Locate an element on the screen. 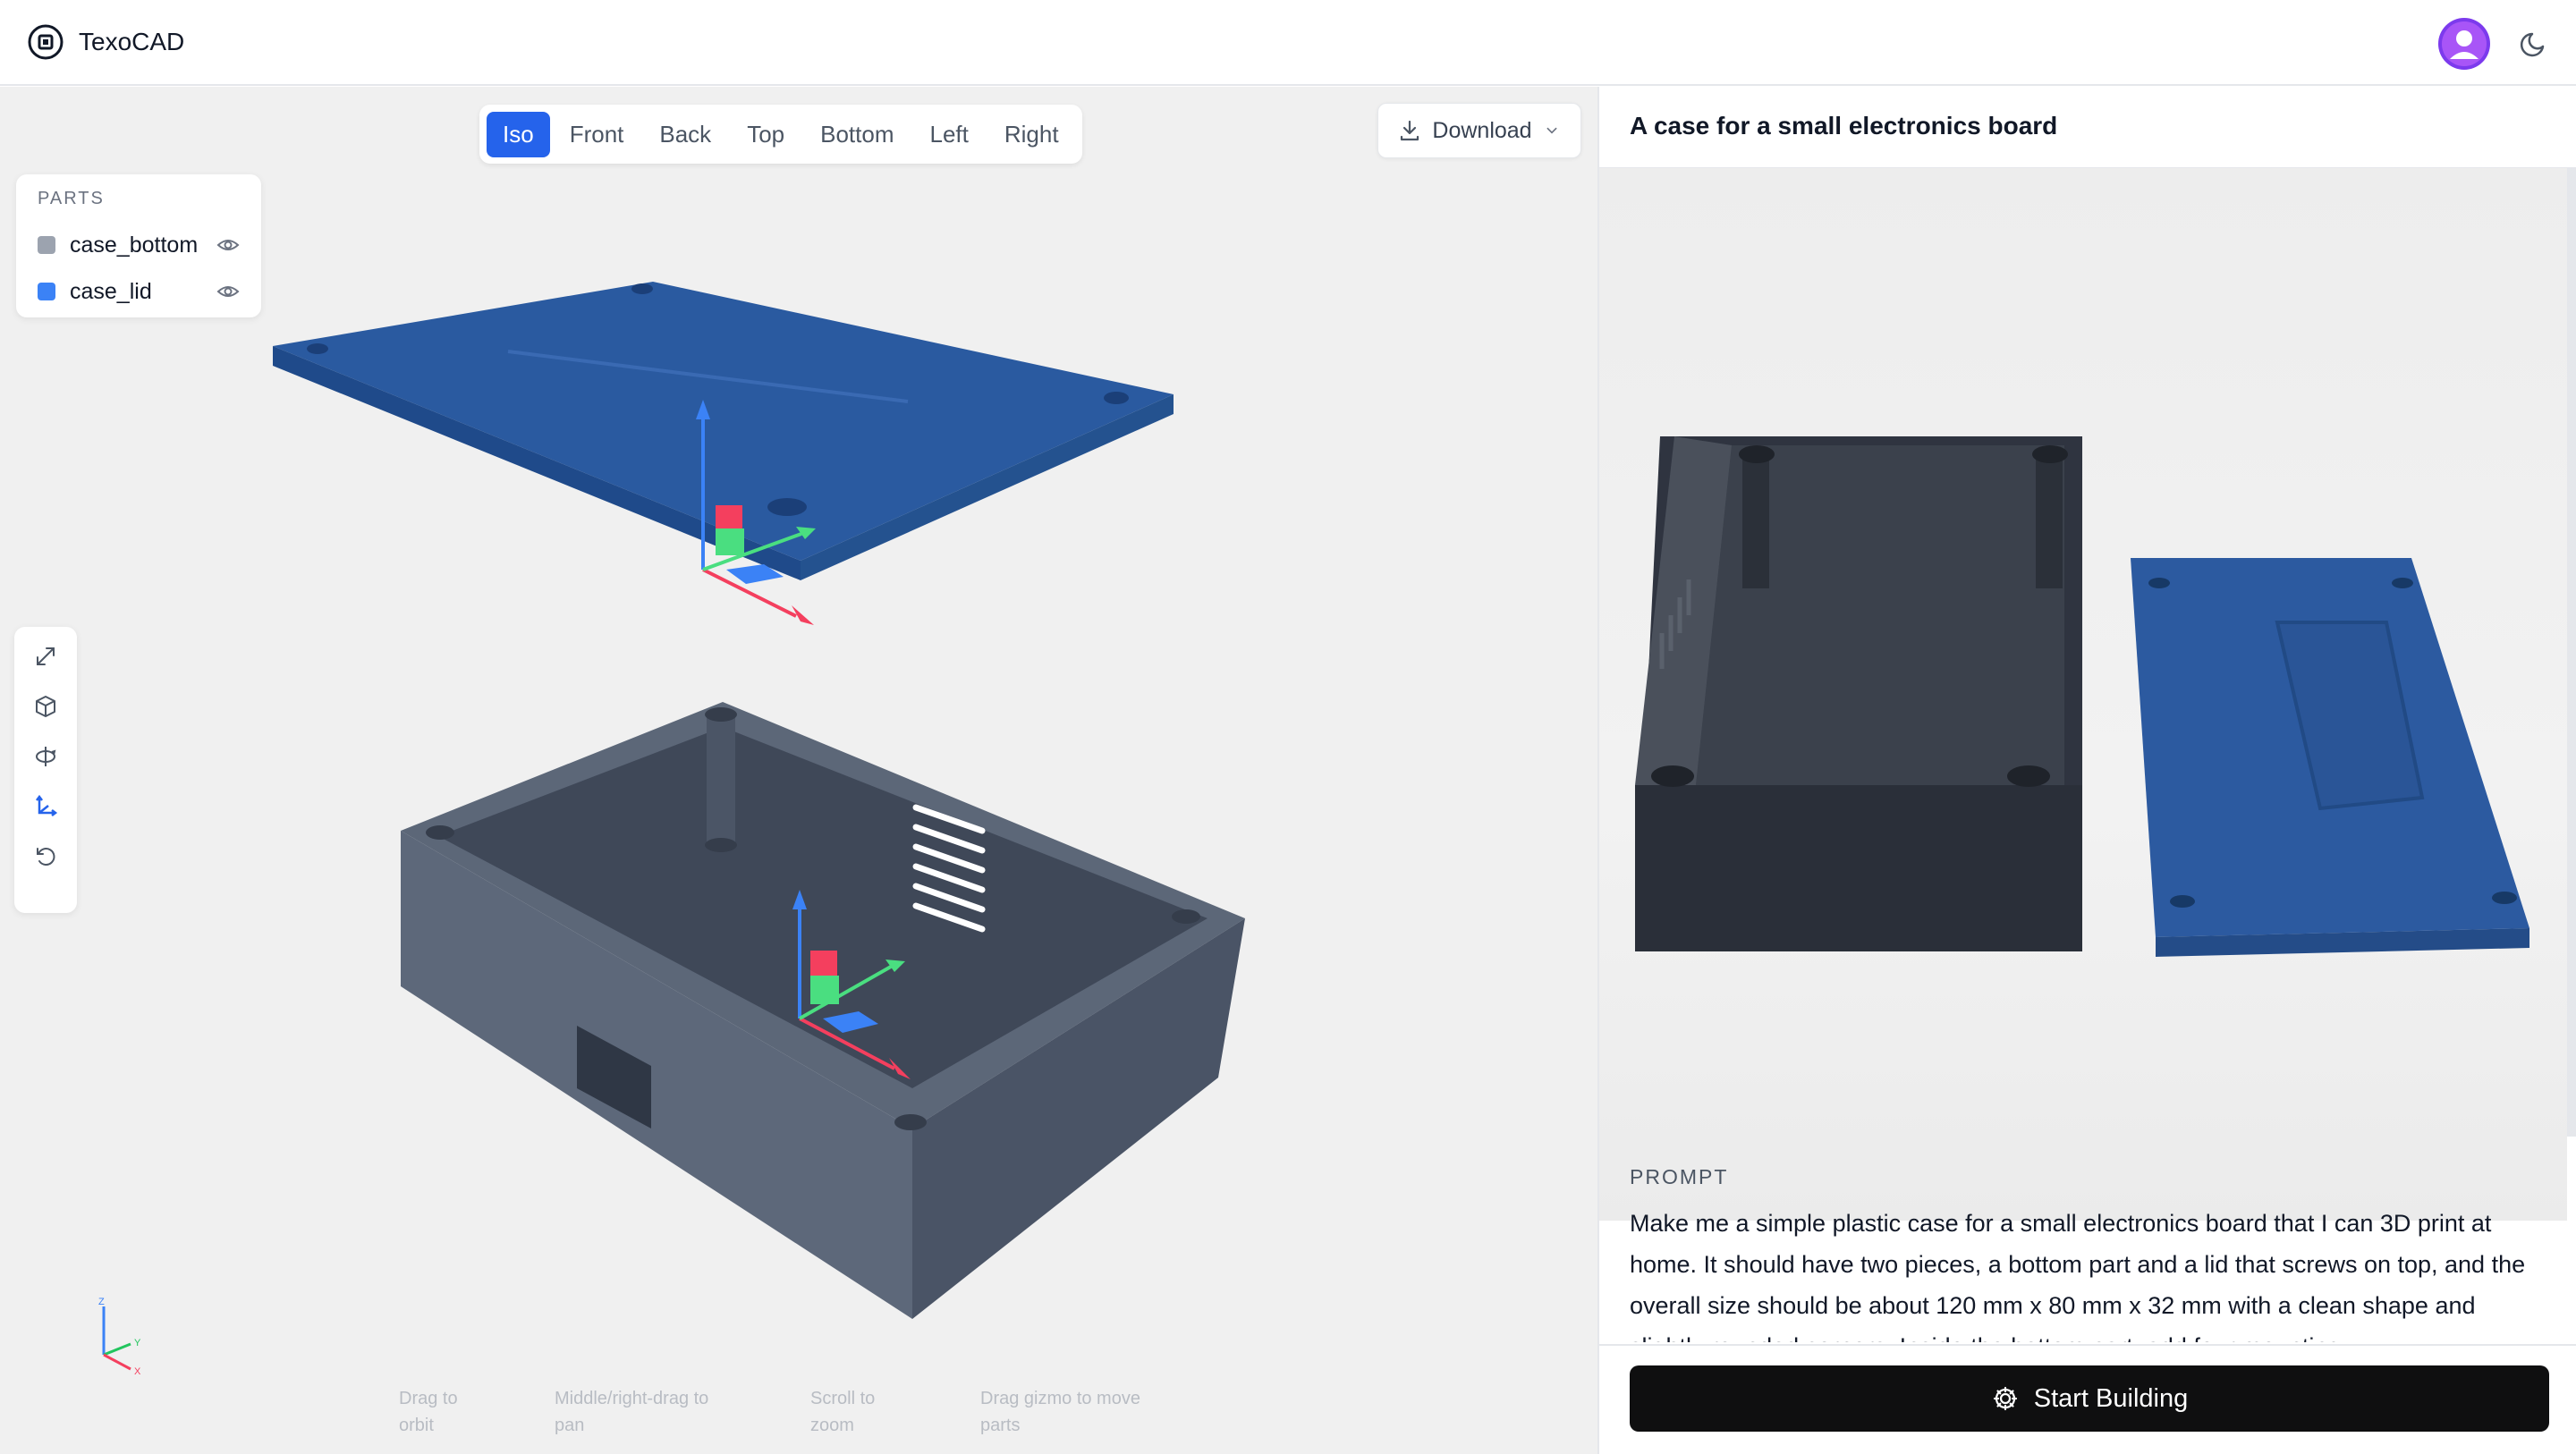 The image size is (2576, 1454). view-tabs: Iso Front Back Top Bottom Left Right is located at coordinates (780, 135).